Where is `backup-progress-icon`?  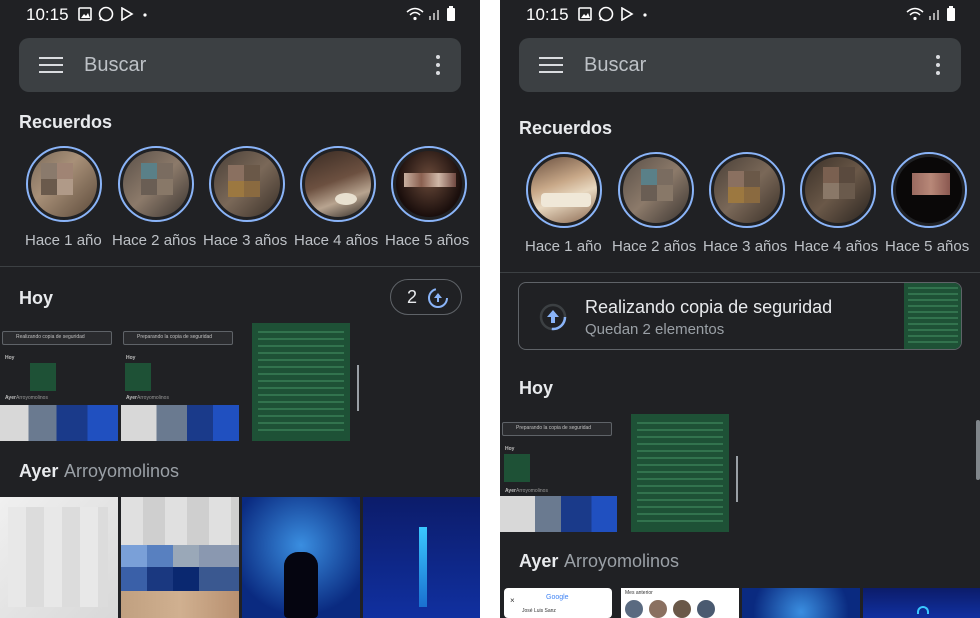 backup-progress-icon is located at coordinates (438, 298).